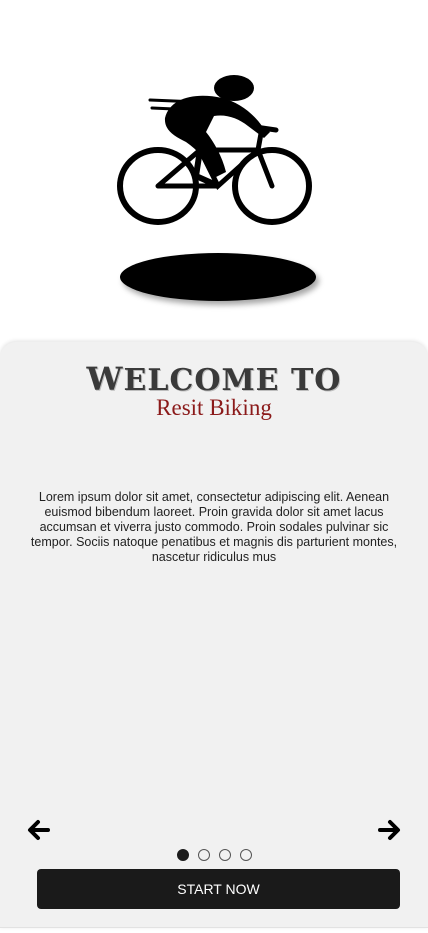  I want to click on welcome-title: WELCOME TO, so click(214, 379).